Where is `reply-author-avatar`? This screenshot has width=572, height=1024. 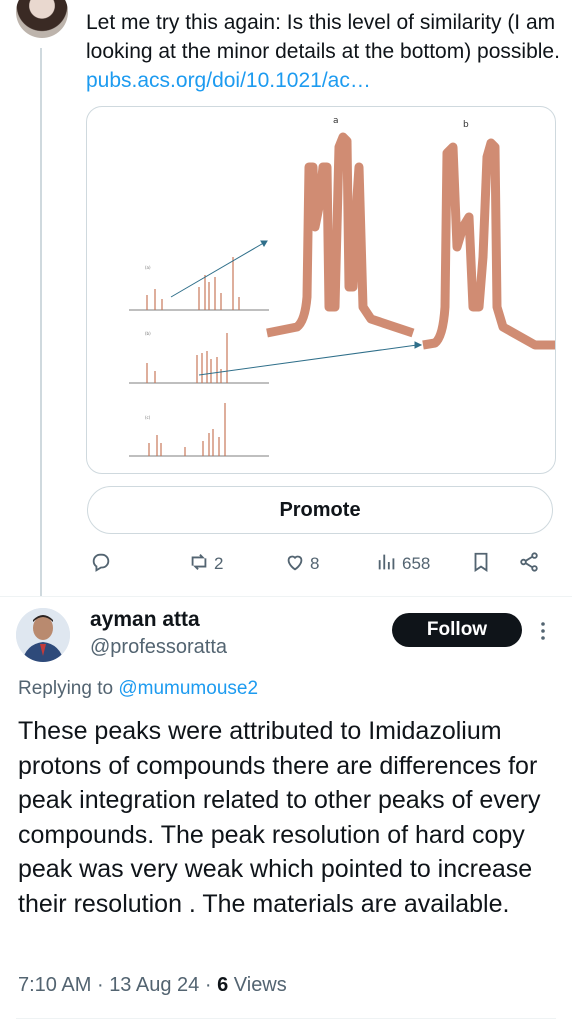
reply-author-avatar is located at coordinates (43, 635).